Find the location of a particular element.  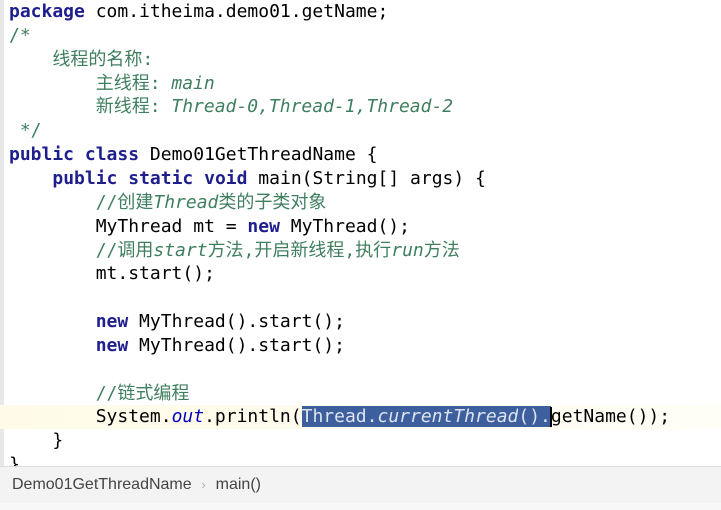

bottom-panel-edge is located at coordinates (360, 506).